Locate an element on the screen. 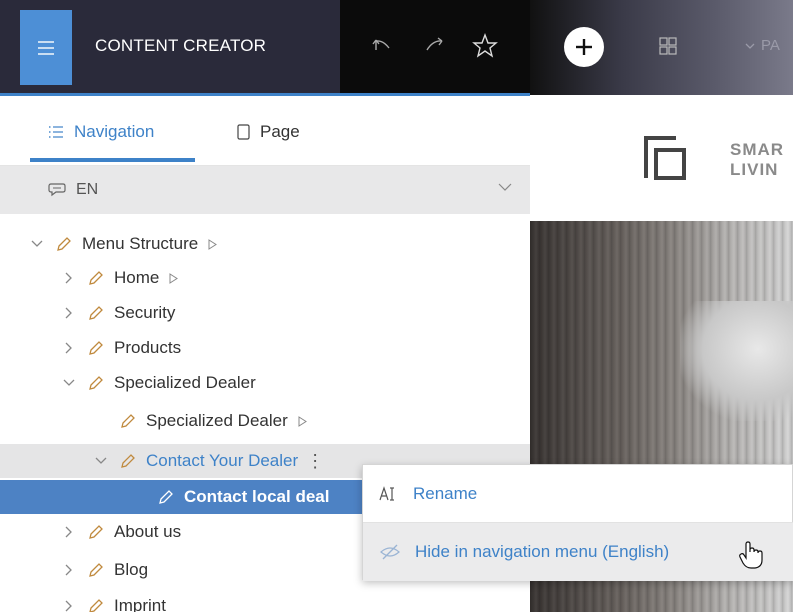 Image resolution: width=793 pixels, height=612 pixels. star-icon is located at coordinates (485, 45).